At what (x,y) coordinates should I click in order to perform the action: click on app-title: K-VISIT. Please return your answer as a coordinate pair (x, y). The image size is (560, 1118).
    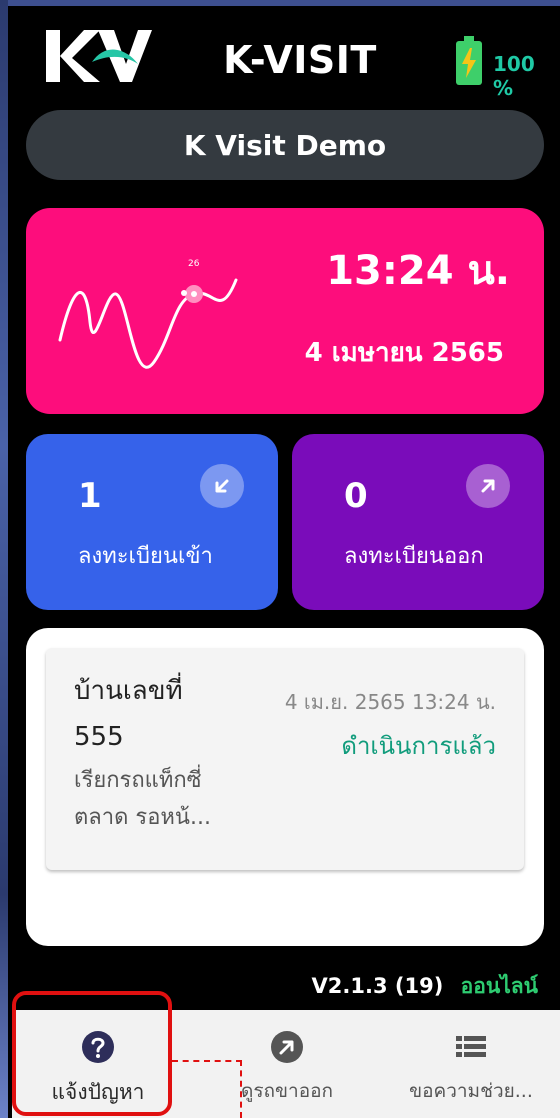
    Looking at the image, I should click on (300, 60).